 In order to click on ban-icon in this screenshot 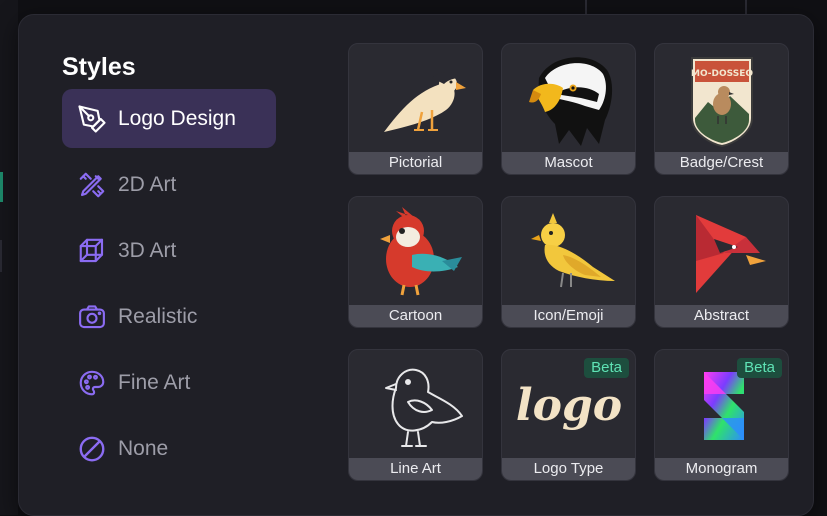, I will do `click(92, 449)`.